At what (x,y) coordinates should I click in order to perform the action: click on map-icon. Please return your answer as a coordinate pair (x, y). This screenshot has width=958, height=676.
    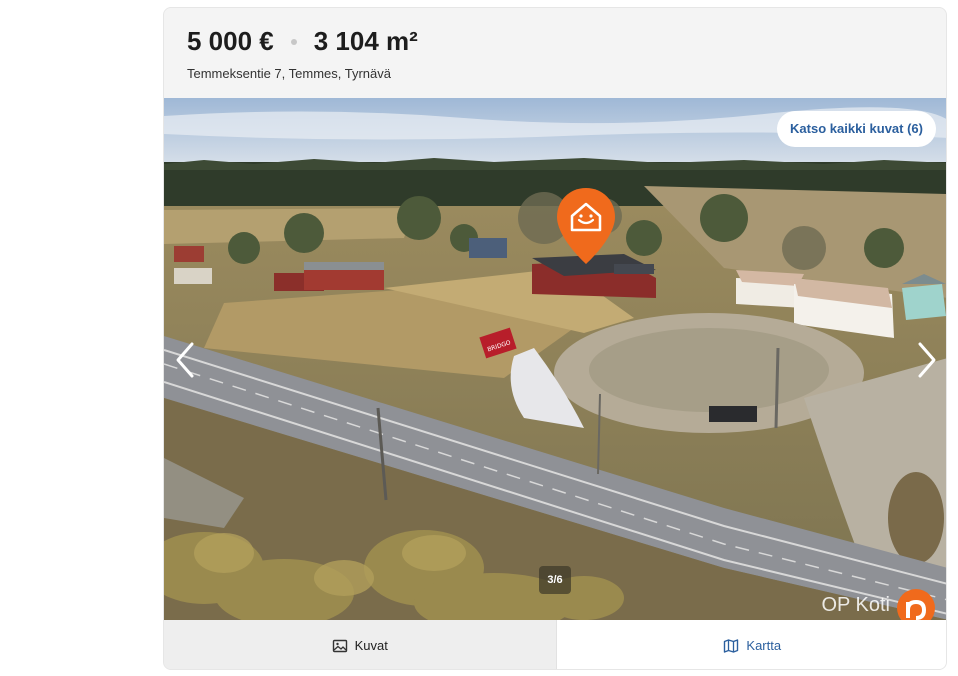
    Looking at the image, I should click on (731, 645).